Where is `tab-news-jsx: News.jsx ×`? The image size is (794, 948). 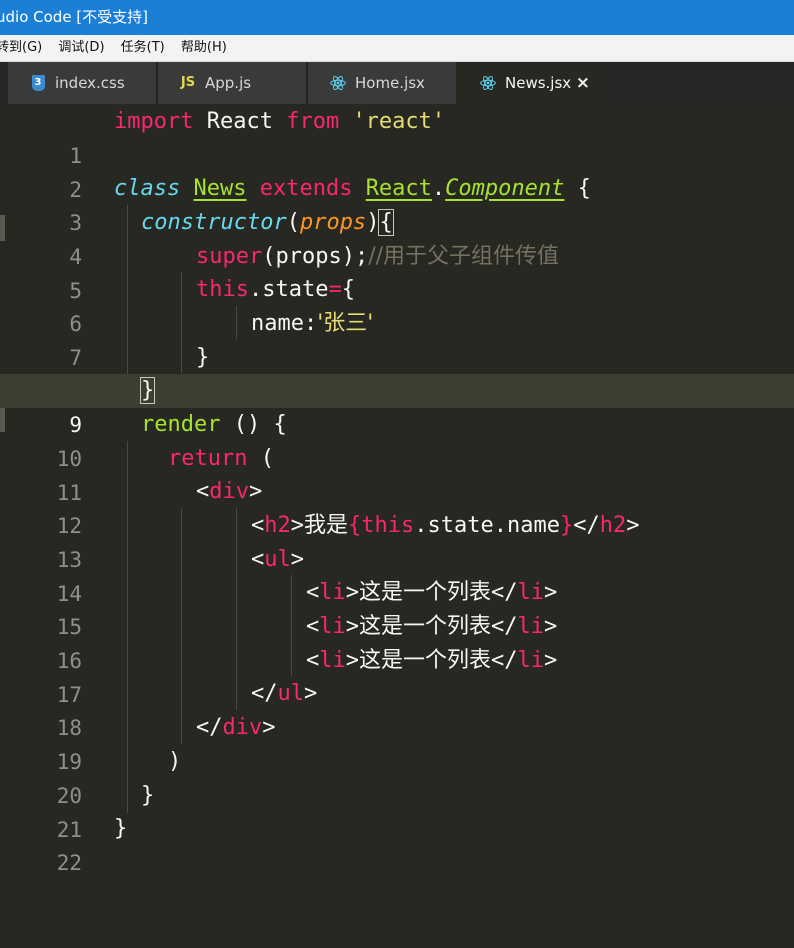
tab-news-jsx: News.jsx × is located at coordinates (531, 83).